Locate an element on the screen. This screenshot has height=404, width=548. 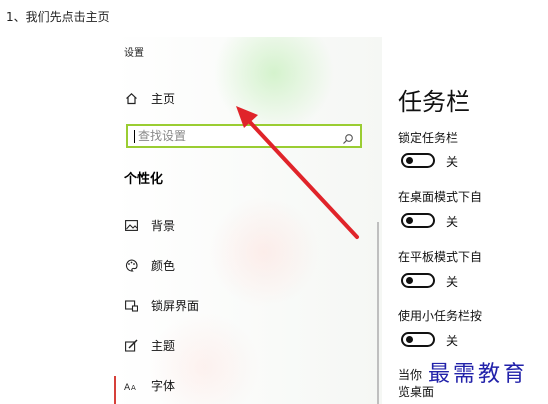
nav-label-fonts: 字体 is located at coordinates (163, 386).